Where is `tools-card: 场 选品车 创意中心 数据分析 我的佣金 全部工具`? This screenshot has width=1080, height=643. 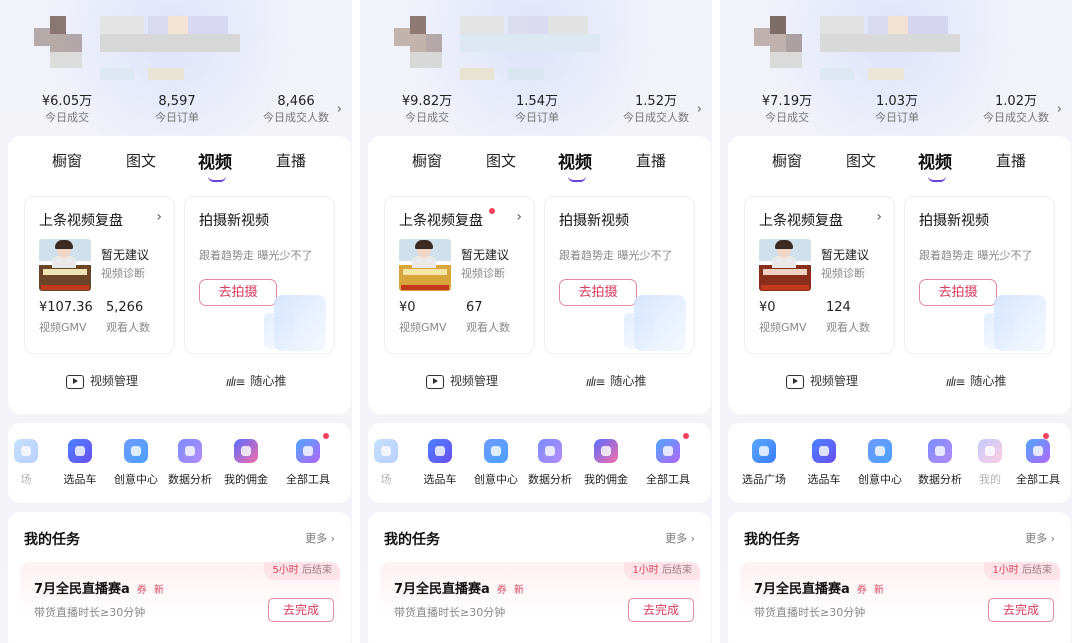
tools-card: 场 选品车 创意中心 数据分析 我的佣金 全部工具 is located at coordinates (539, 463).